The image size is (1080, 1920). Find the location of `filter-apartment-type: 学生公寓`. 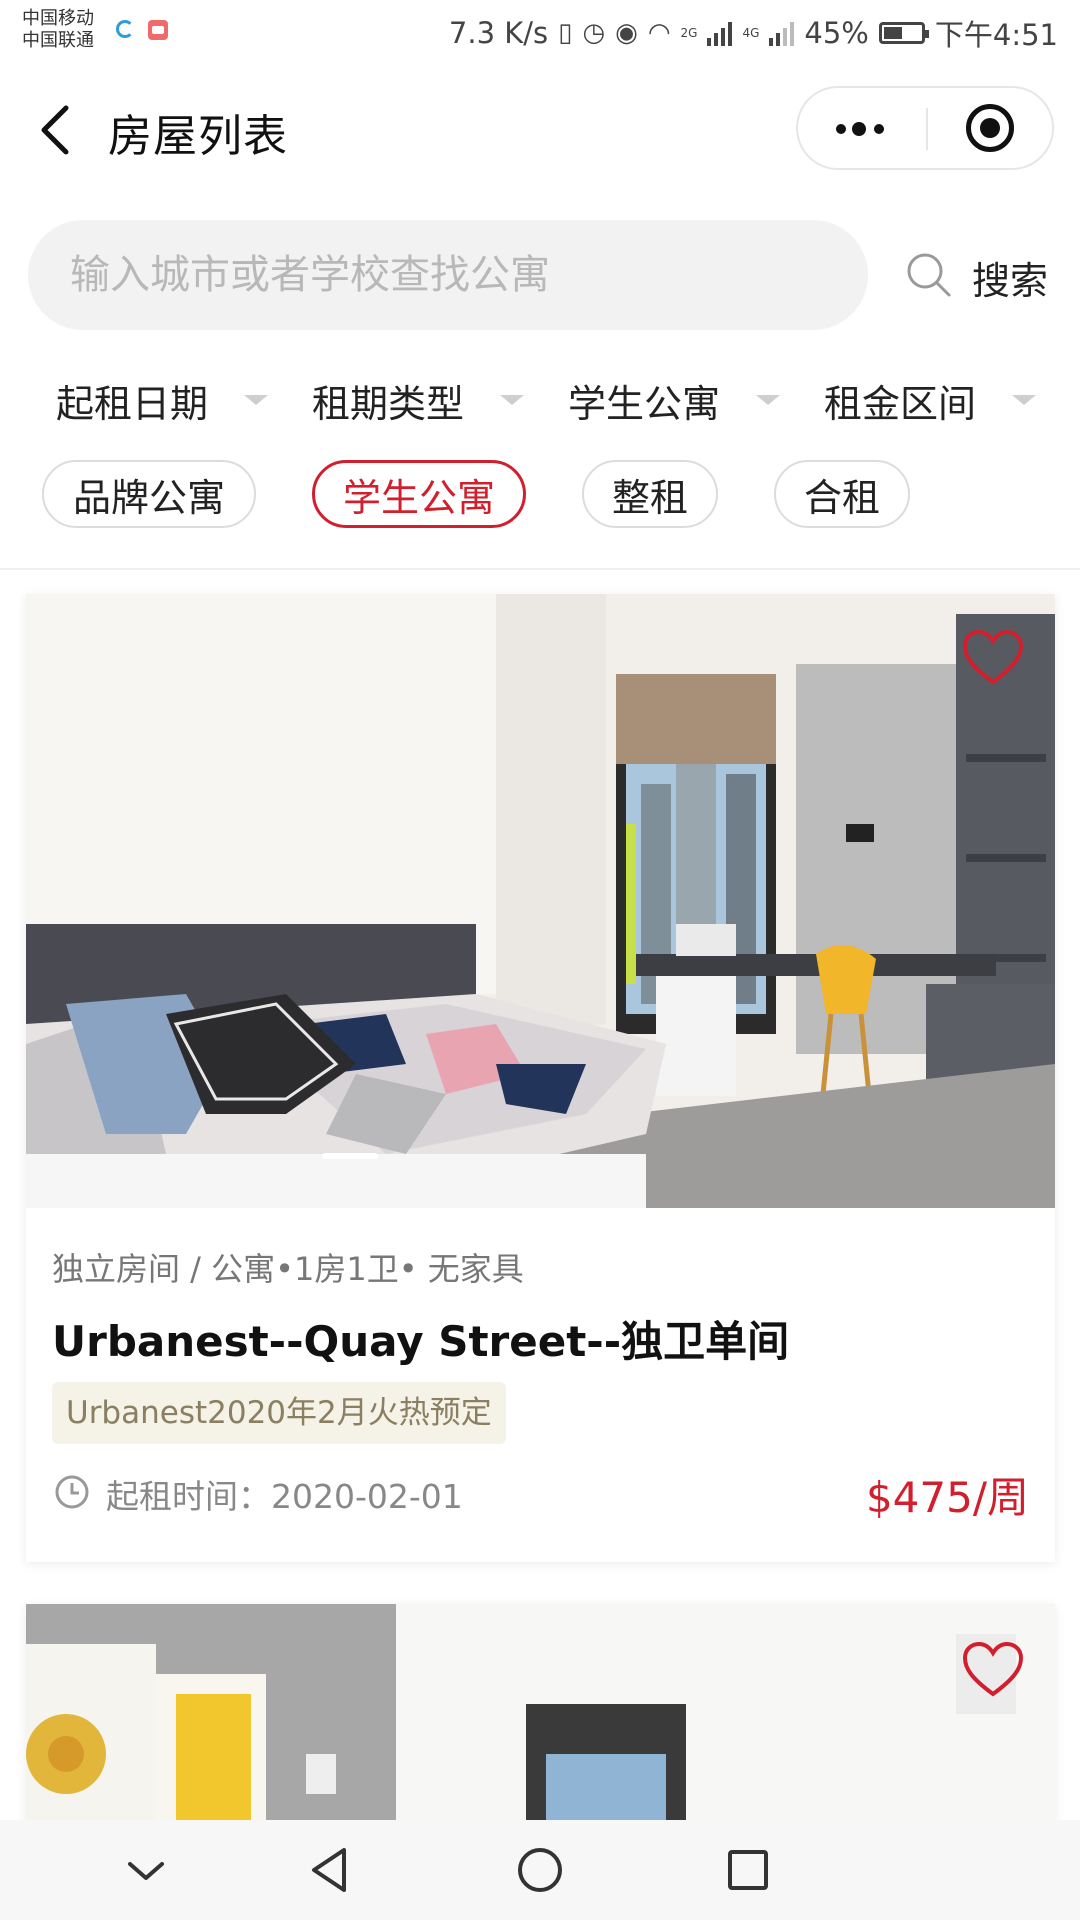

filter-apartment-type: 学生公寓 is located at coordinates (674, 400).